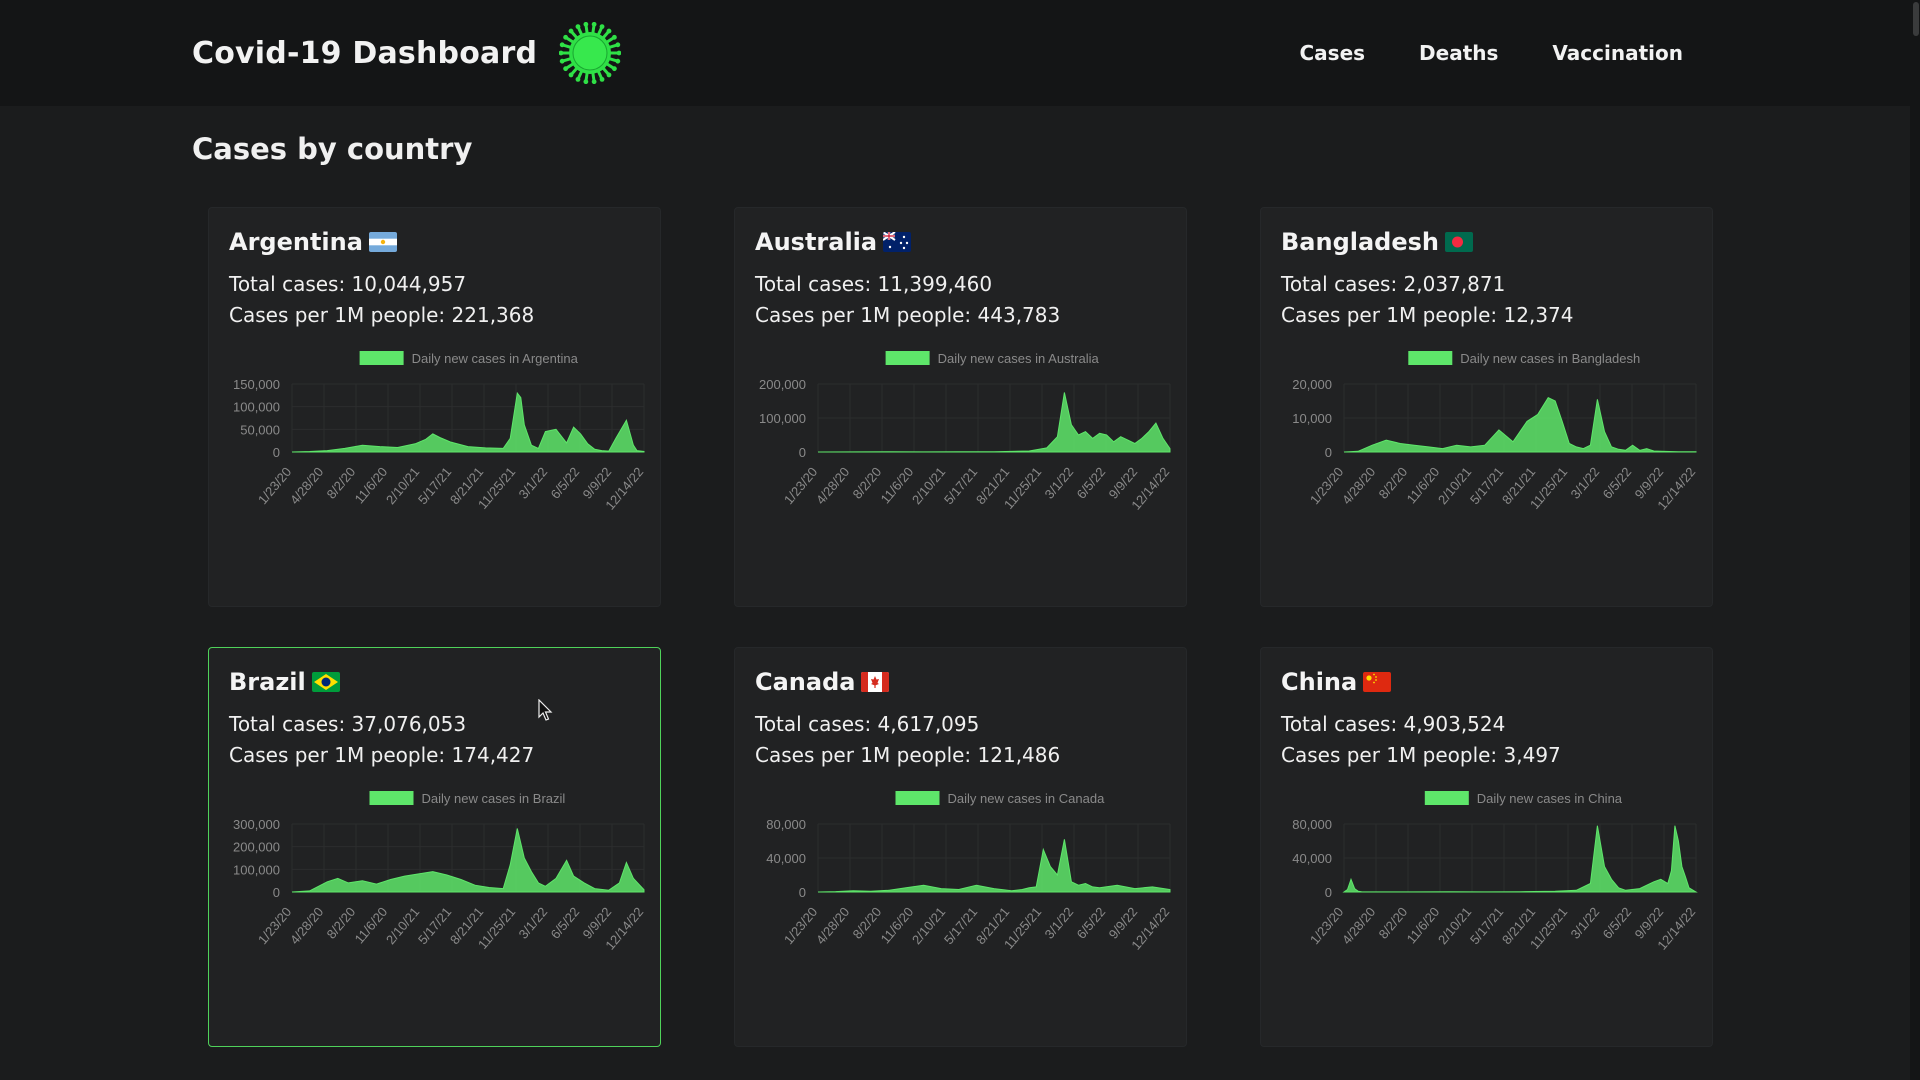  I want to click on y-tick-label: 40,000, so click(1312, 858).